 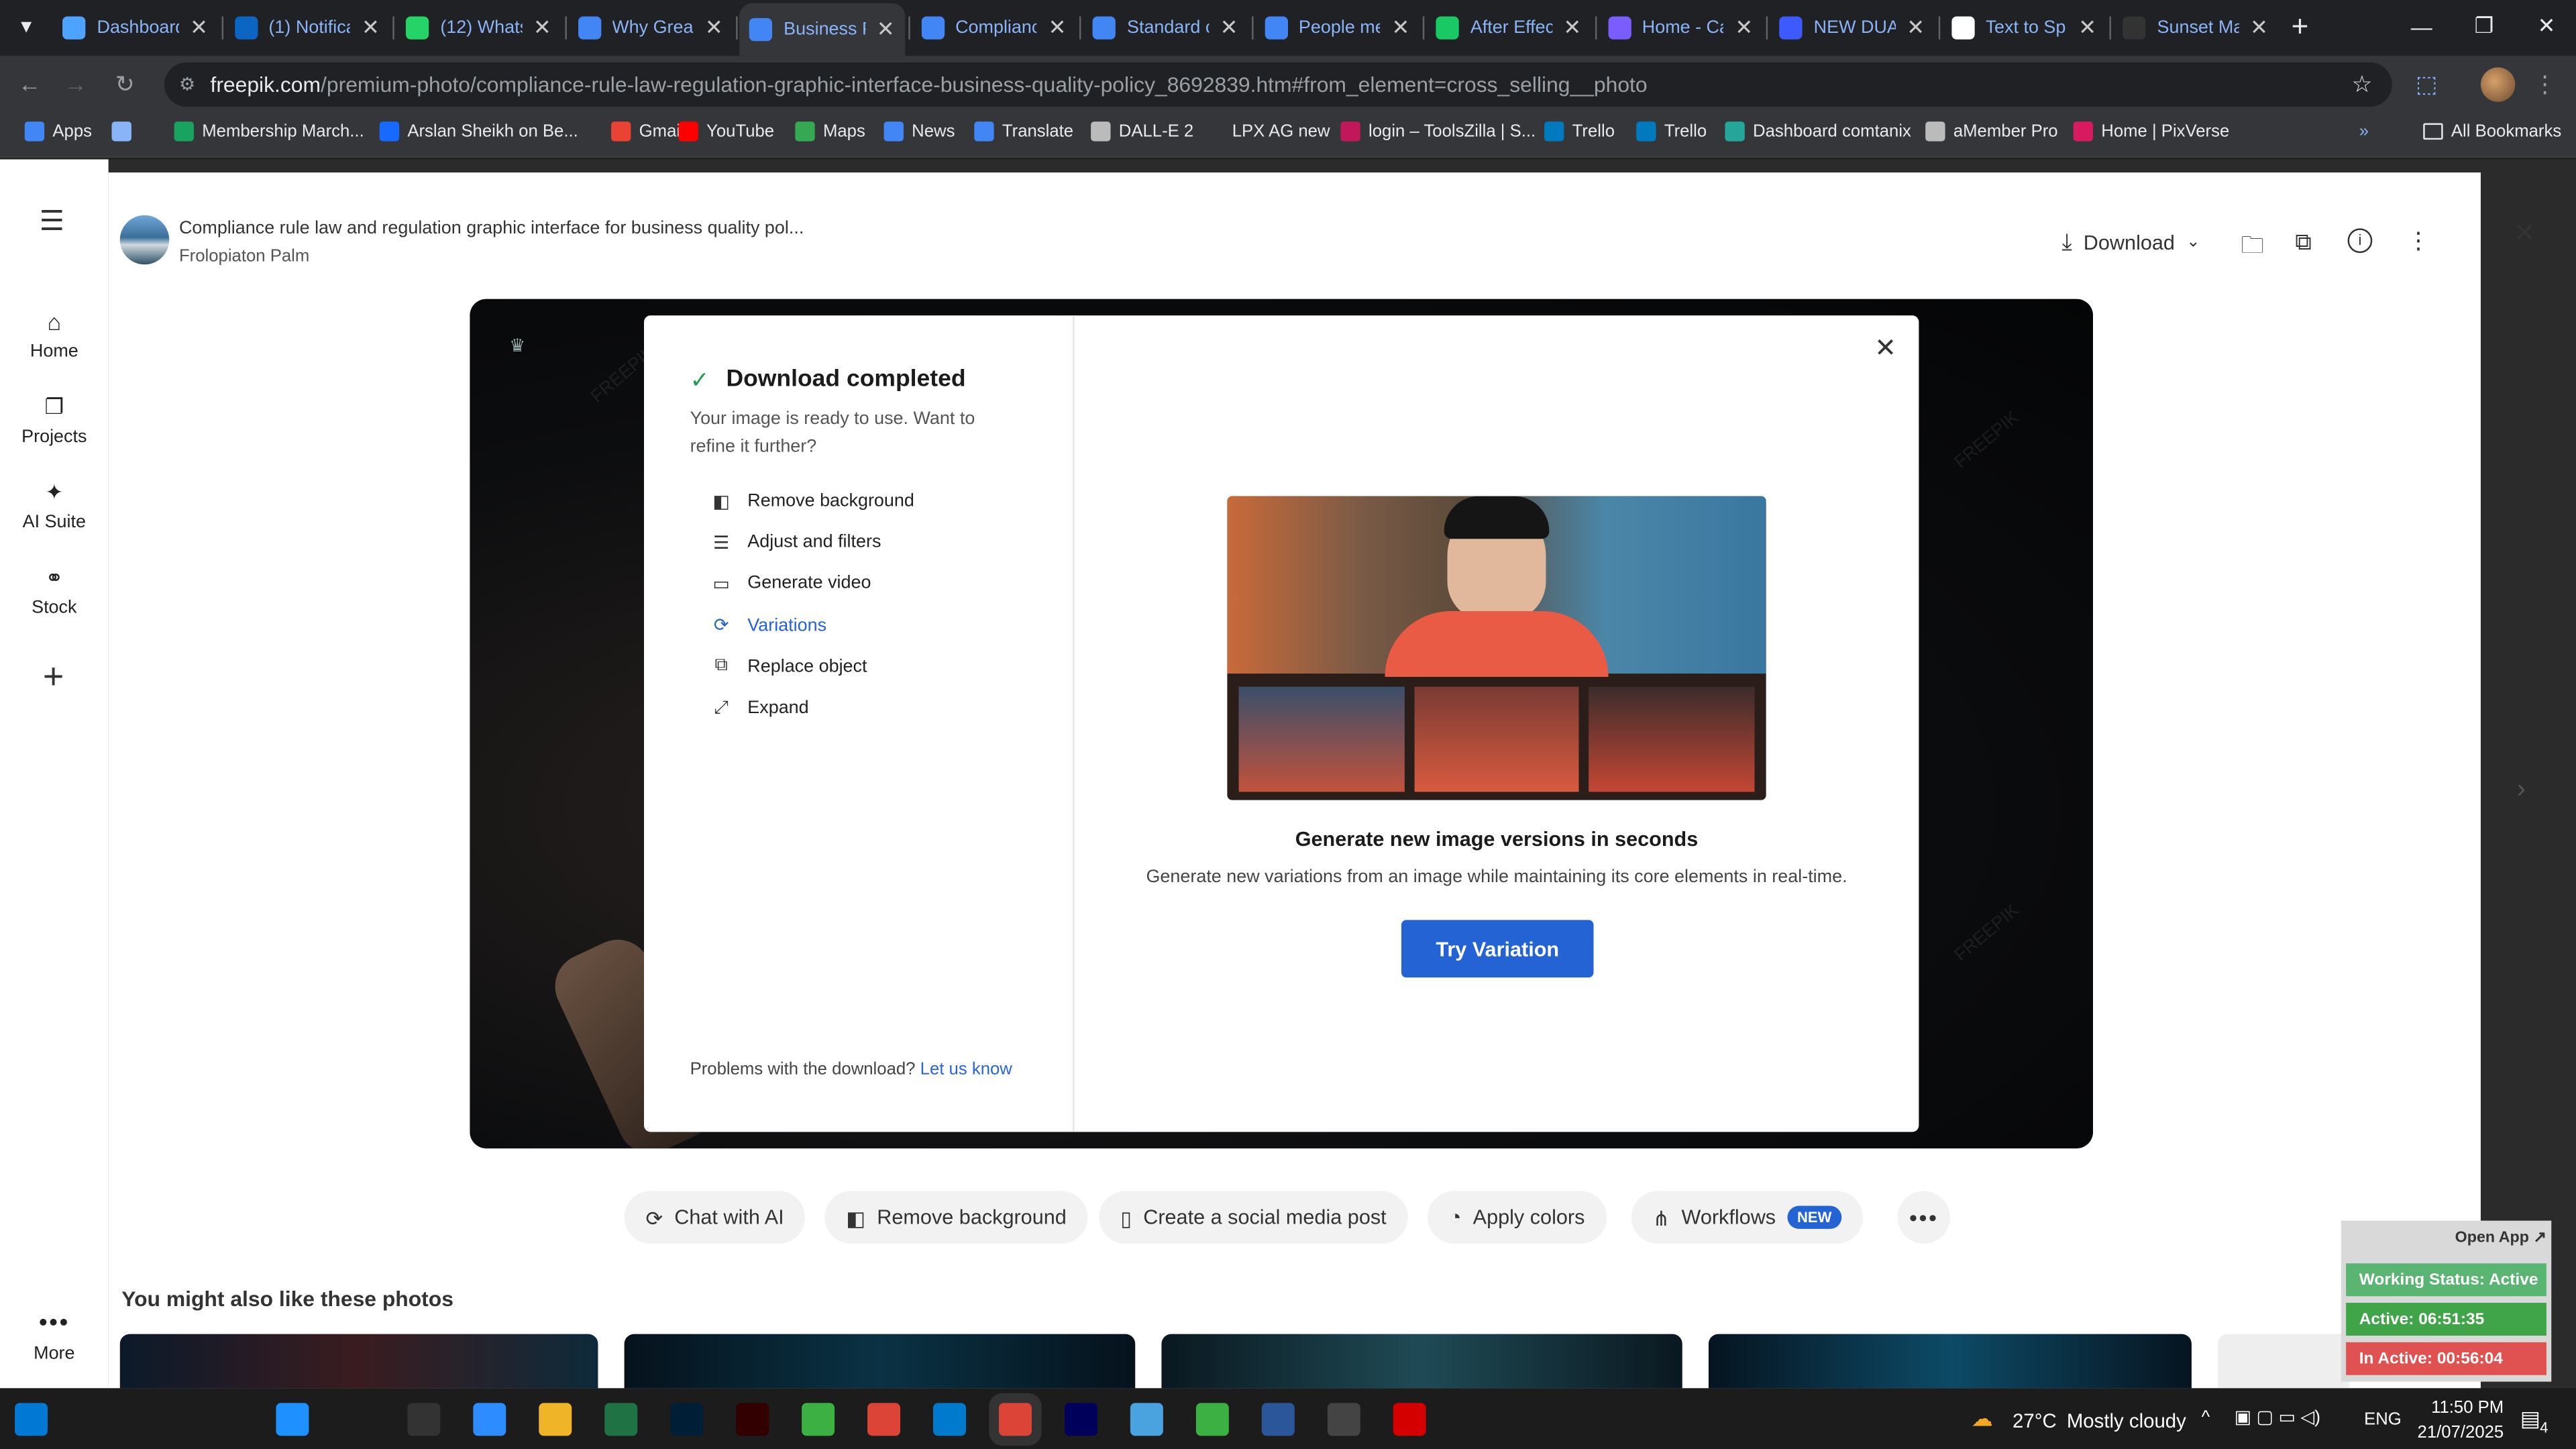 I want to click on start-button, so click(x=31, y=1419).